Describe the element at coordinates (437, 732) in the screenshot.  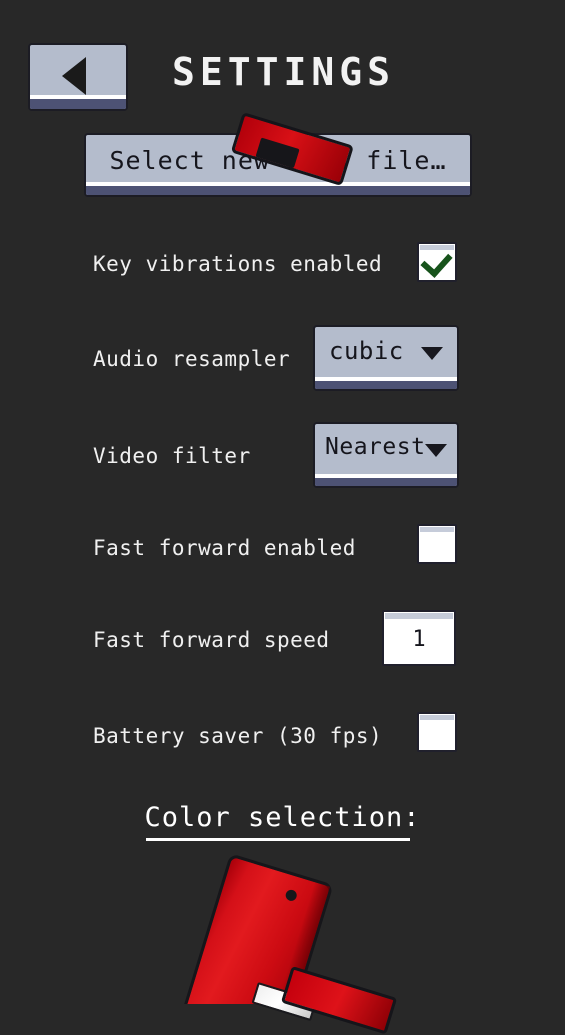
I see `checkbox-battery-saver` at that location.